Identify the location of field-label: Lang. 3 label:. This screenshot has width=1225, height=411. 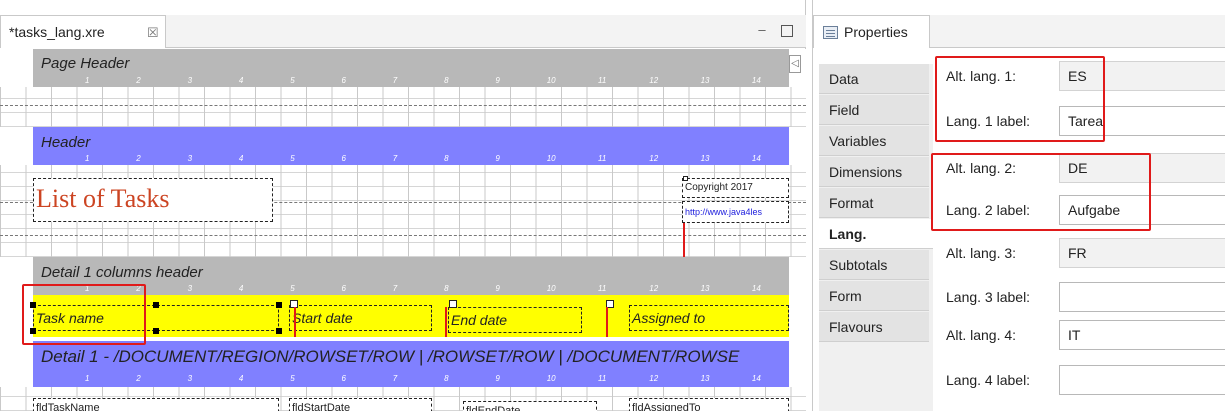
(988, 297).